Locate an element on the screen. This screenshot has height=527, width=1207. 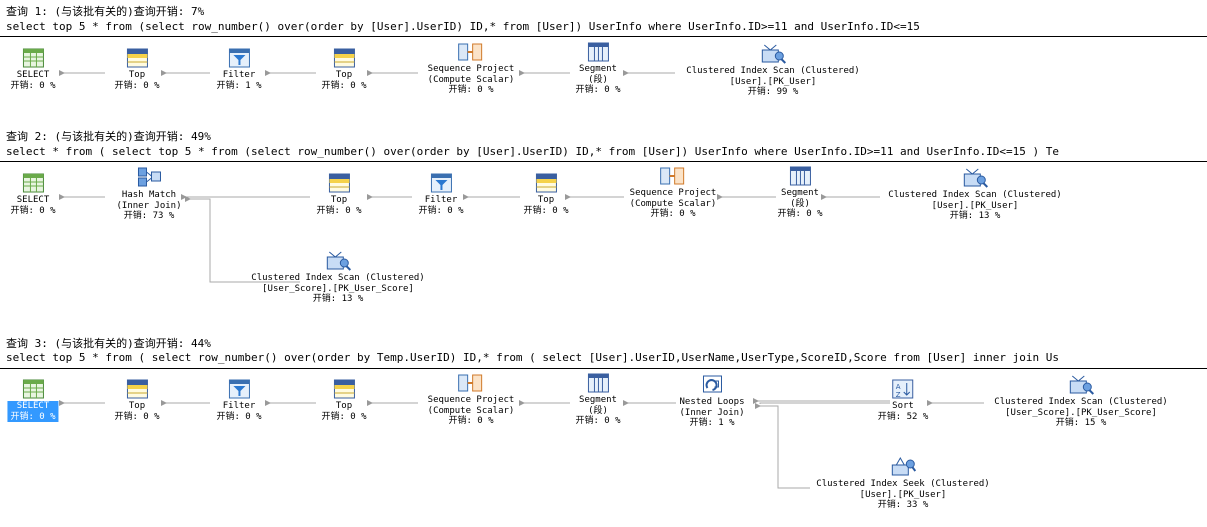
plan-node-filter: Filter 开销: 1 % is located at coordinates (239, 69).